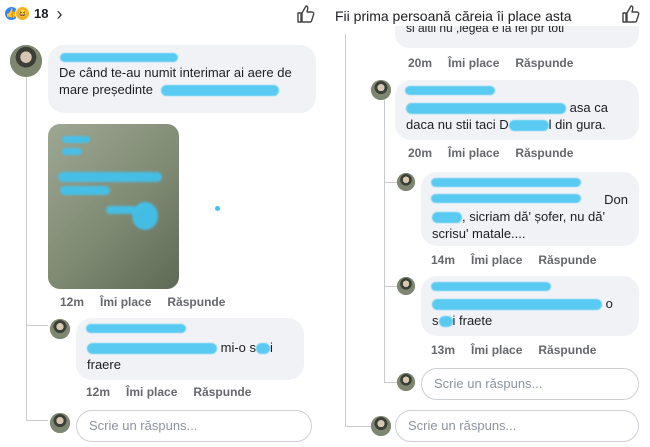 The height and width of the screenshot is (447, 650). I want to click on reply-actions: 13m Îmi place Răspunde, so click(513, 350).